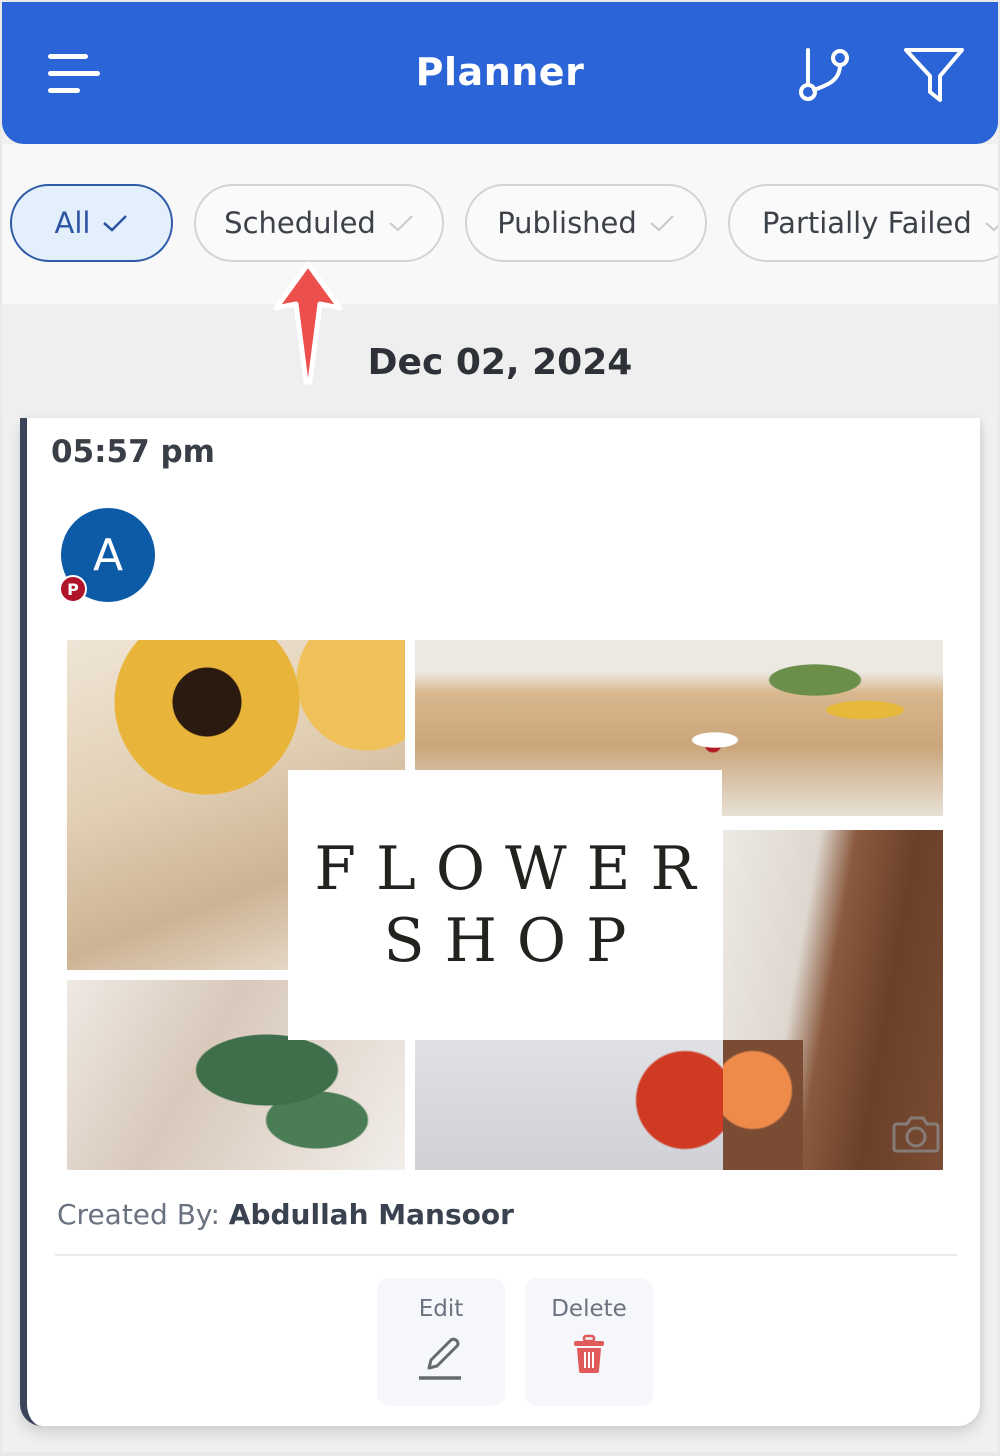 This screenshot has height=1456, width=1000. I want to click on media-title-line2: SHOP, so click(515, 941).